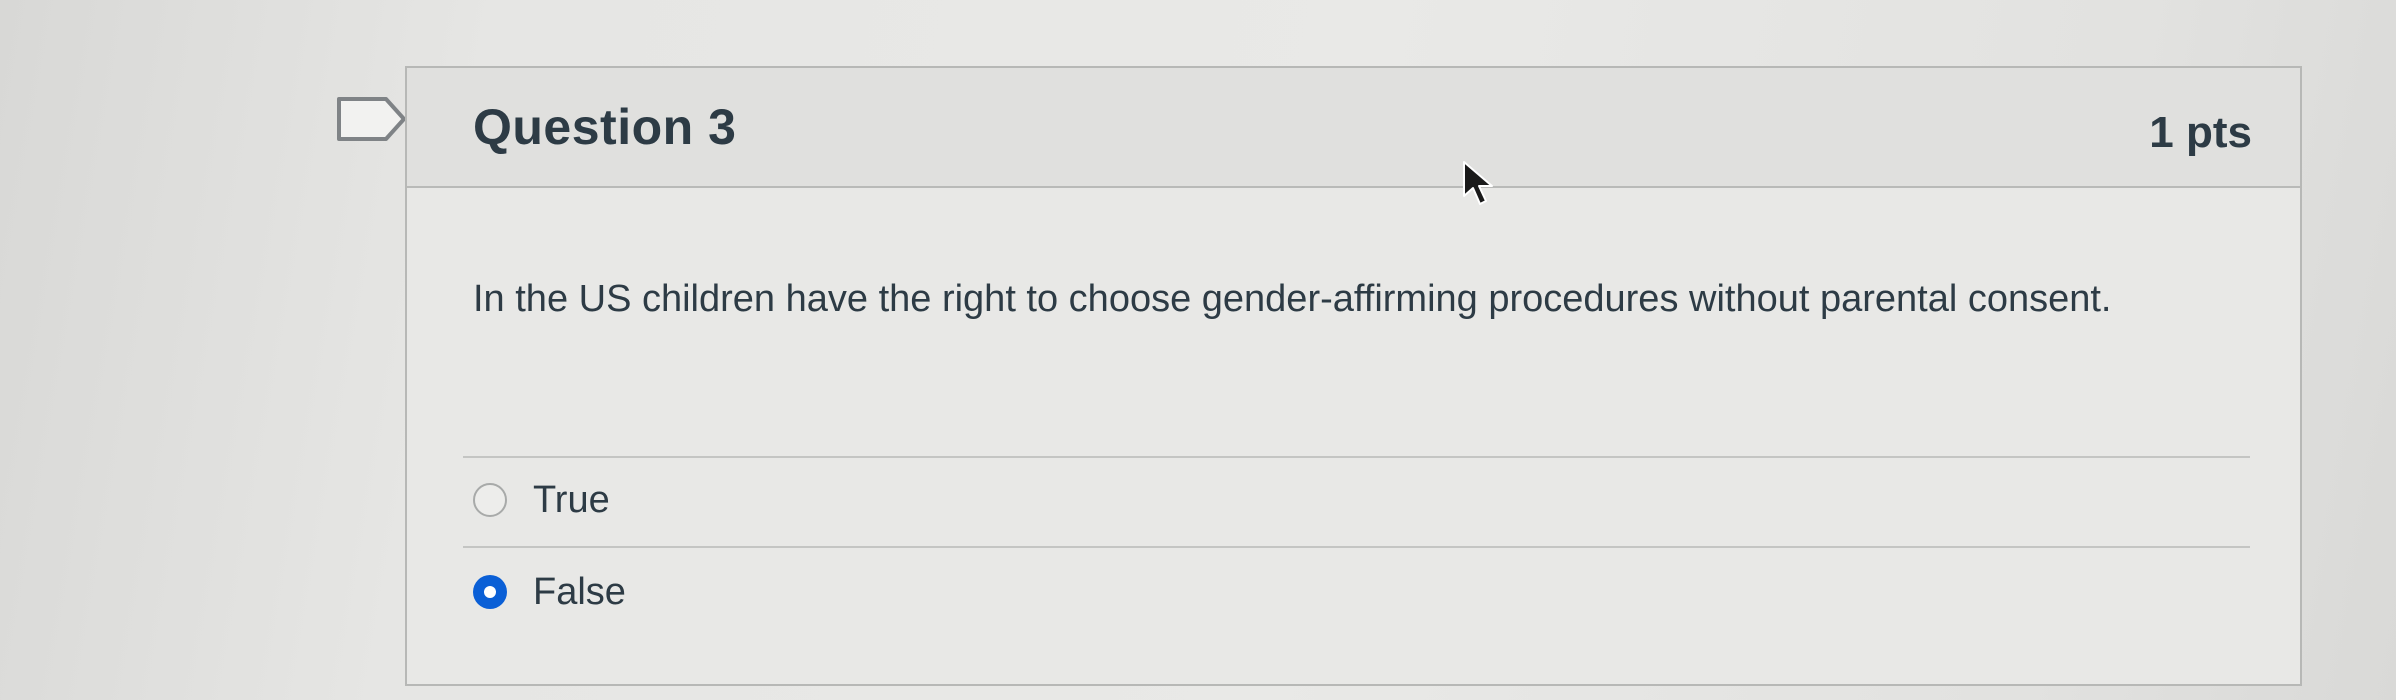  What do you see at coordinates (1353, 128) in the screenshot?
I see `question-header: Question 3 1 pts` at bounding box center [1353, 128].